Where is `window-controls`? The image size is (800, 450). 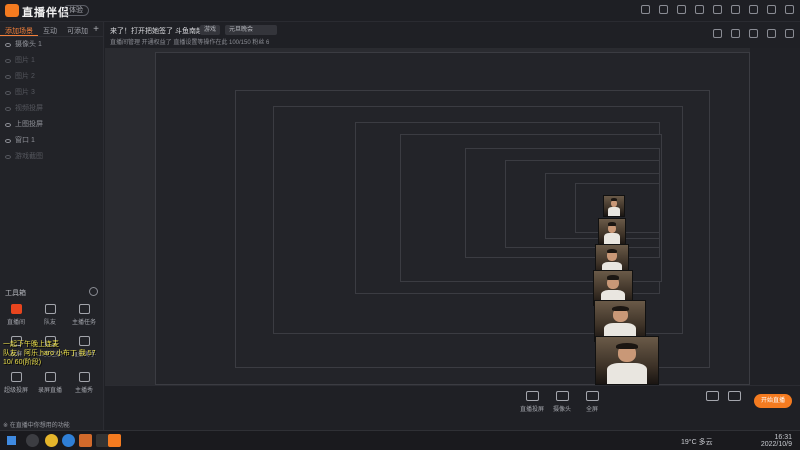 window-controls is located at coordinates (717, 9).